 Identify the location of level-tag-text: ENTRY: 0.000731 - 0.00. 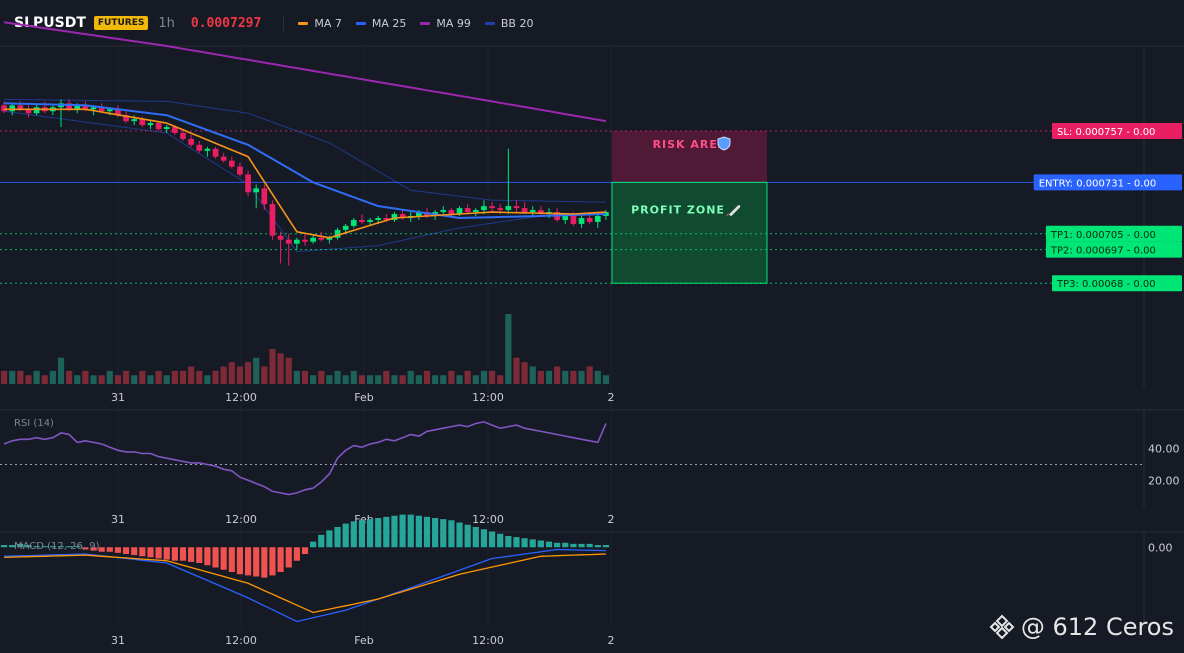
(1098, 183).